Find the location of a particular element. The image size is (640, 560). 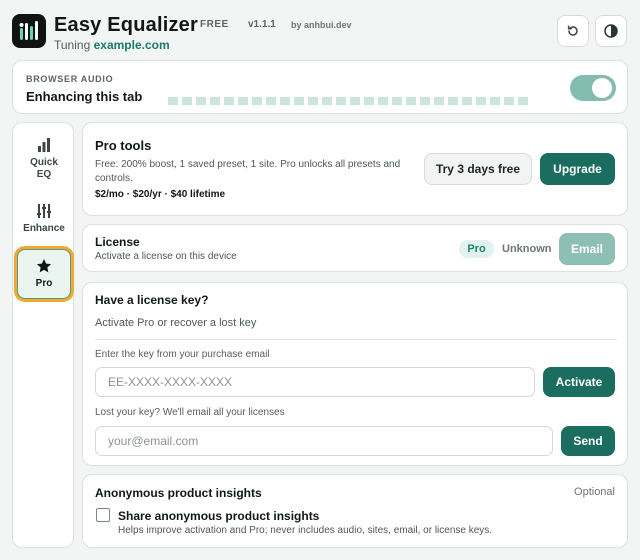

theme-toggle-button is located at coordinates (611, 31).